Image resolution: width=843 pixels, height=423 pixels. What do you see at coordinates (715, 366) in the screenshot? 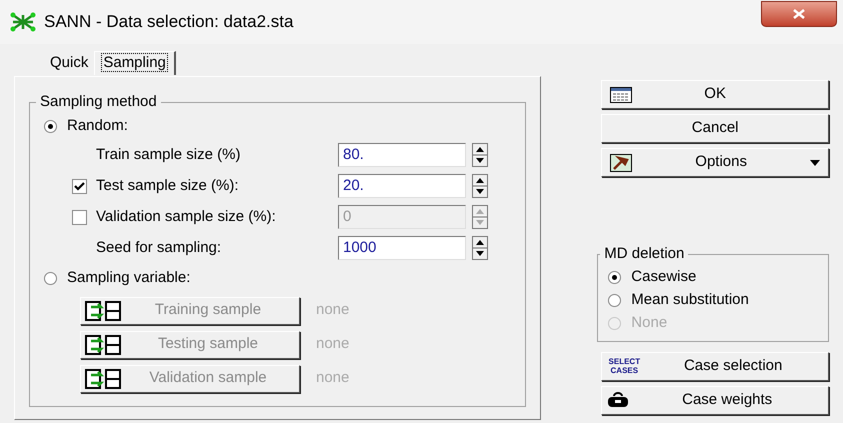
I see `case-button: SELECT CASES Case selection` at bounding box center [715, 366].